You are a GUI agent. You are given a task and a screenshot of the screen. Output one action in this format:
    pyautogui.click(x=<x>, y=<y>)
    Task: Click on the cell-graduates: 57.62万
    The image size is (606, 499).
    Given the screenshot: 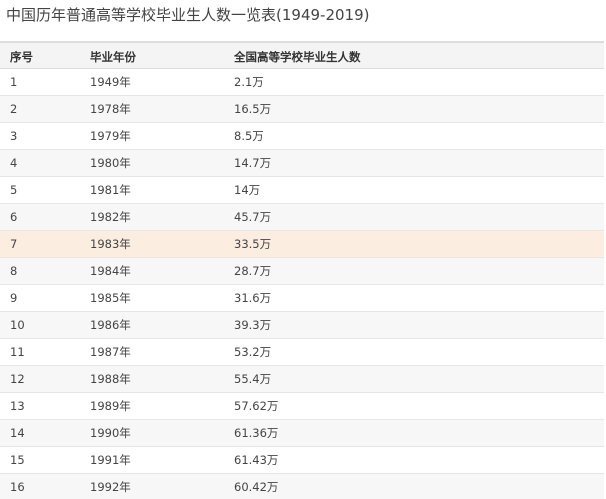 What is the action you would take?
    pyautogui.click(x=256, y=406)
    